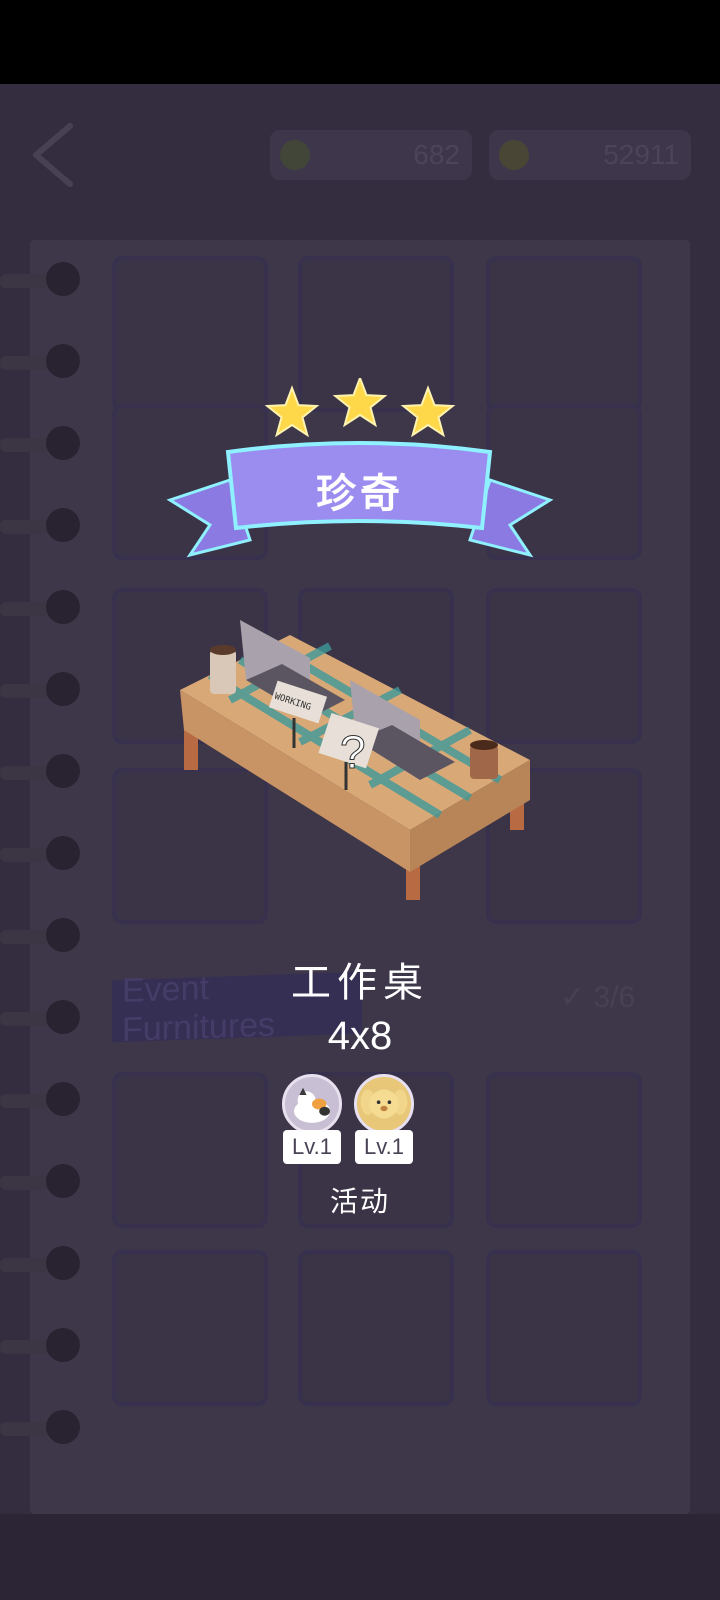 This screenshot has height=1600, width=720. What do you see at coordinates (359, 1201) in the screenshot?
I see `item-source: 活动` at bounding box center [359, 1201].